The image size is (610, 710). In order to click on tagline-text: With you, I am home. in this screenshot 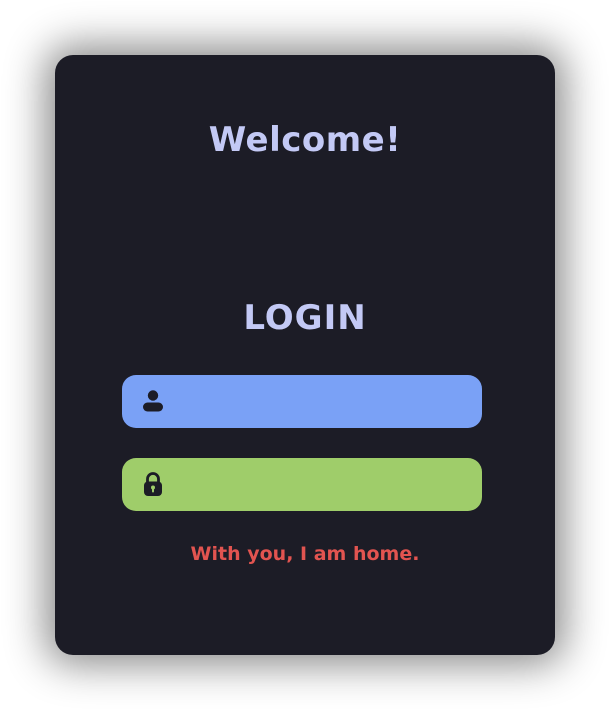, I will do `click(305, 554)`.